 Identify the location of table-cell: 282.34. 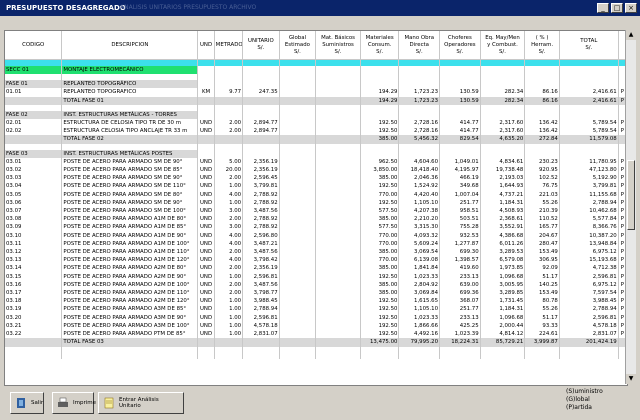
(503, 100).